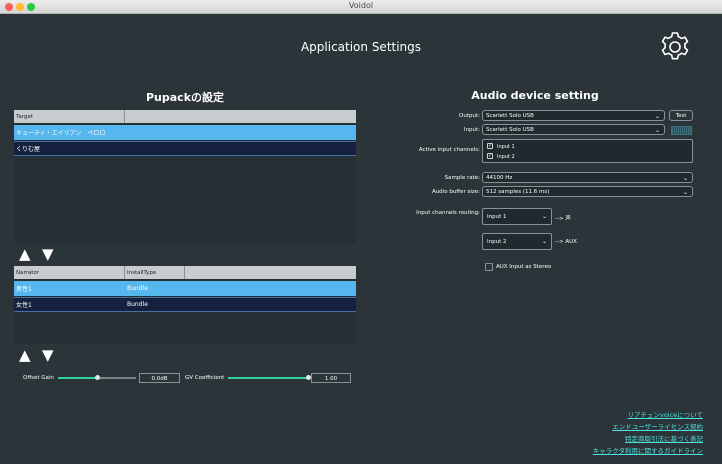  I want to click on target-extra-column-header, so click(240, 116).